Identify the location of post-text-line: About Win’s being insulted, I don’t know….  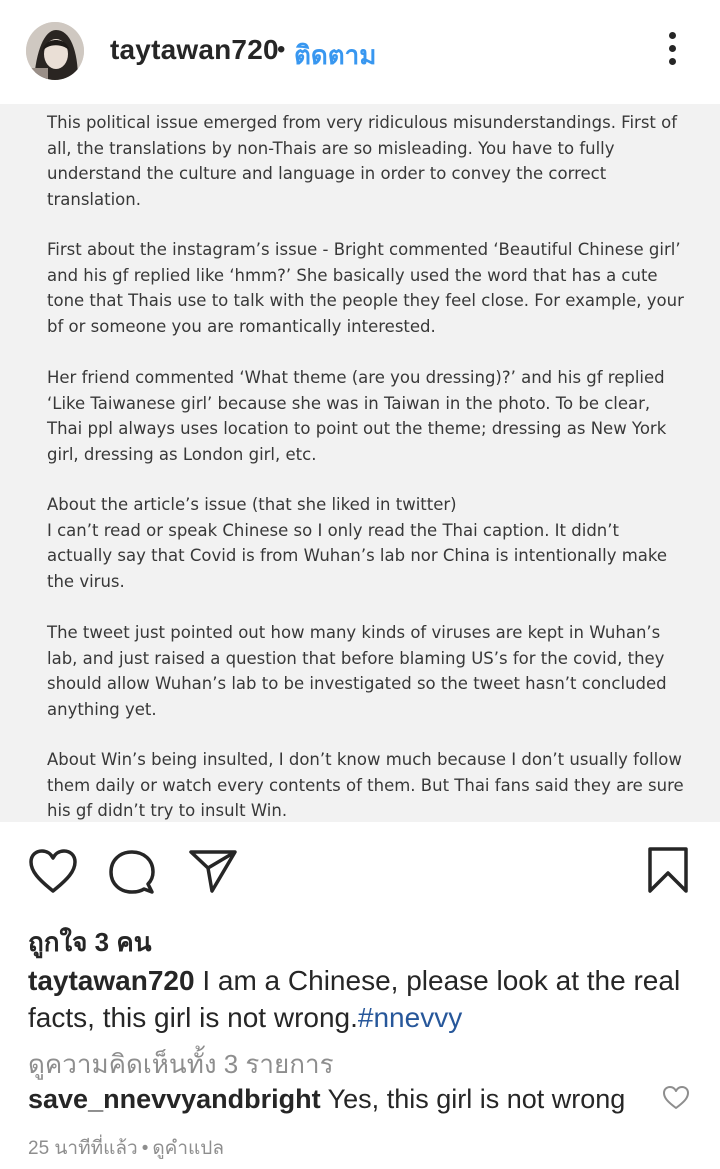
(364, 759).